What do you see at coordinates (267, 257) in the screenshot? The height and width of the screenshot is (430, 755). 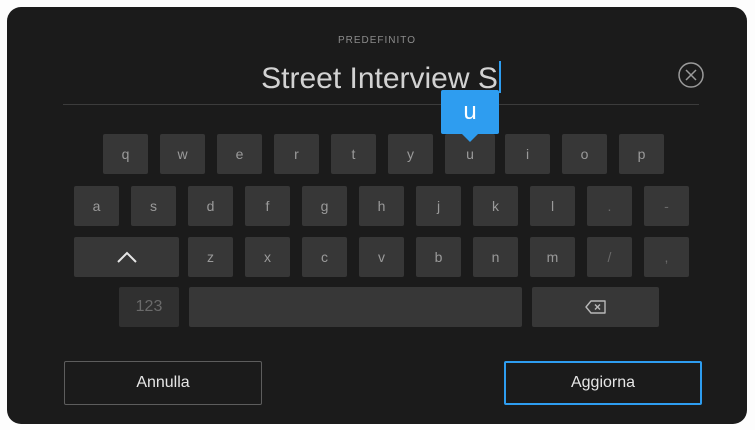 I see `key-x: x` at bounding box center [267, 257].